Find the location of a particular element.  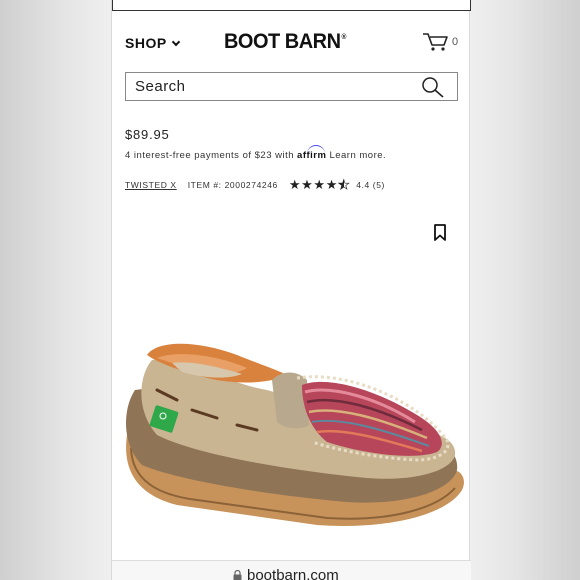

search-bar is located at coordinates (291, 86).